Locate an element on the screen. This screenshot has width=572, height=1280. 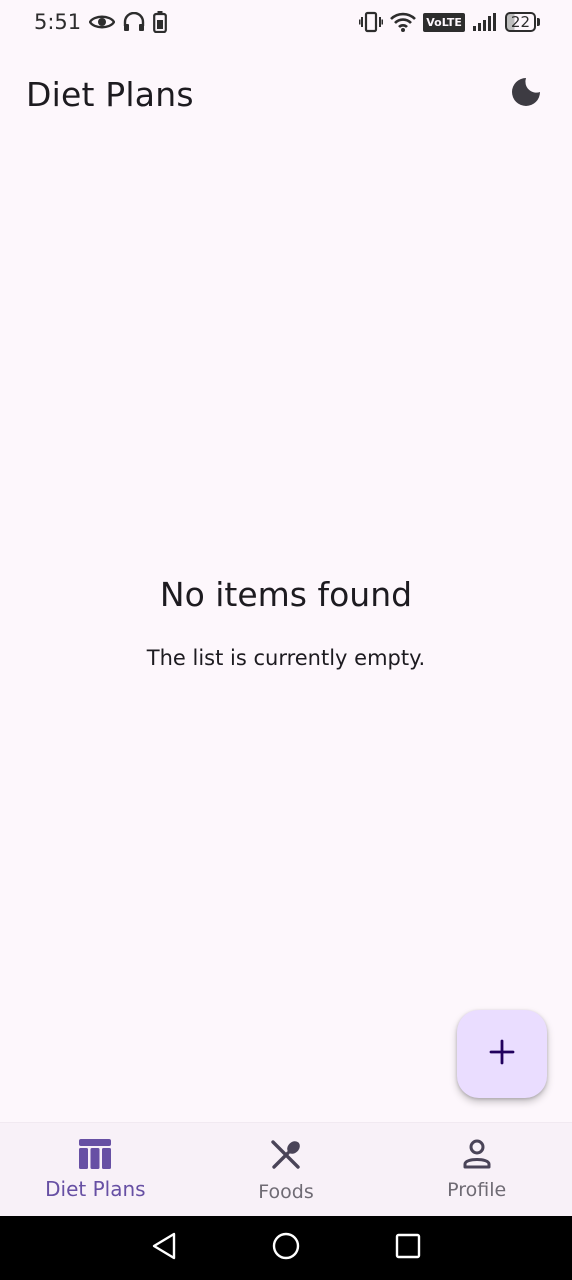
battery-level: 22 is located at coordinates (520, 22).